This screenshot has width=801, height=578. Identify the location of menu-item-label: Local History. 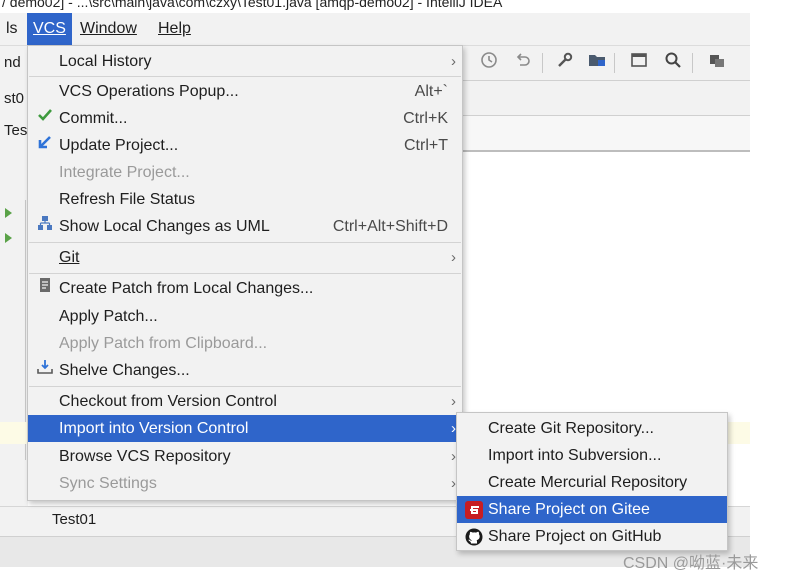
(105, 61).